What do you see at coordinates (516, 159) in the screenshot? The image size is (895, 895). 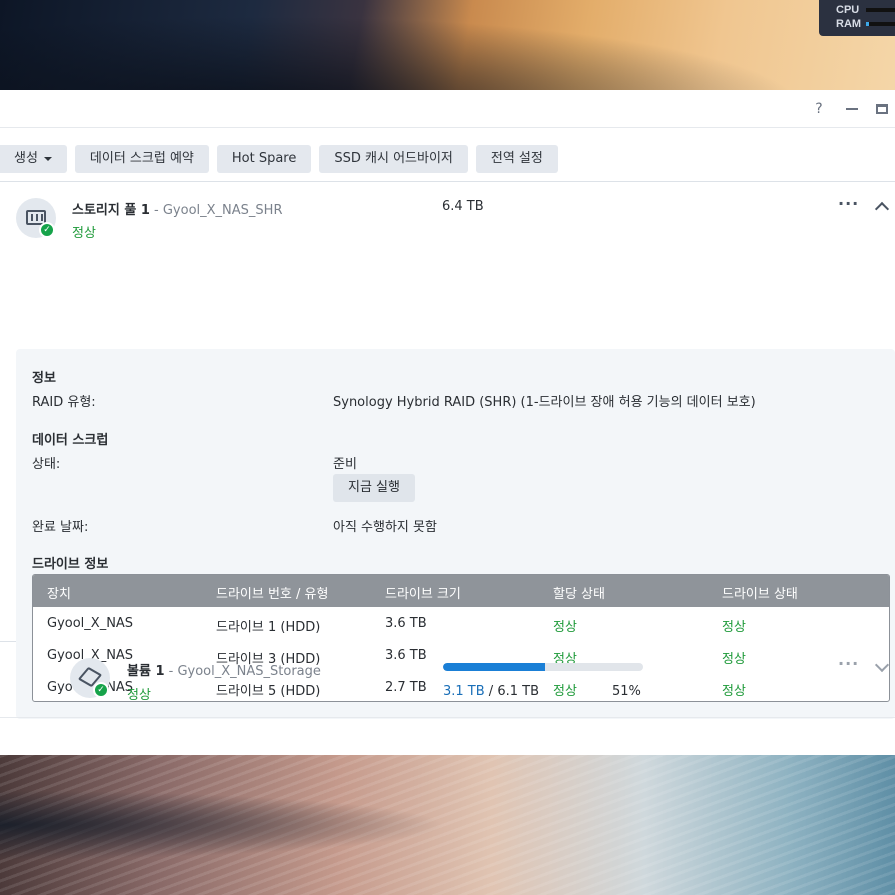 I see `global-settings-button: 전역 설정` at bounding box center [516, 159].